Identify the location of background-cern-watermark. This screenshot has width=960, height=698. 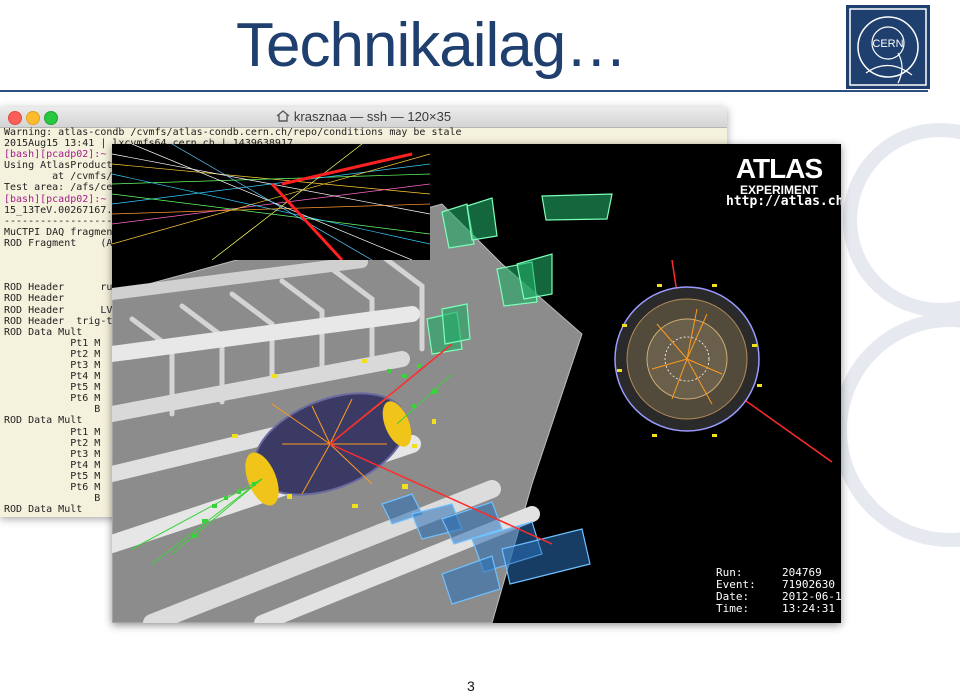
(896, 335).